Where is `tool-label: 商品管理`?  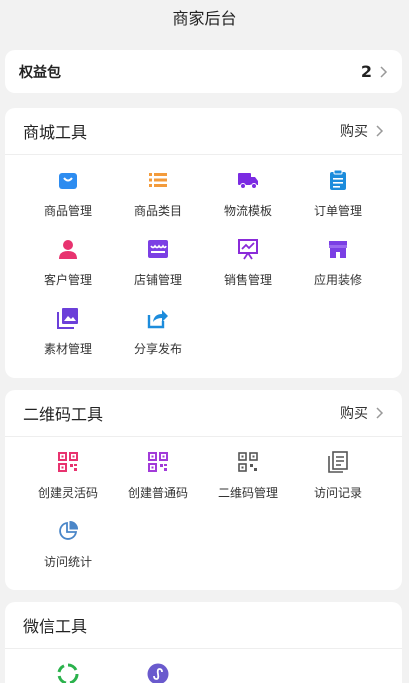
tool-label: 商品管理 is located at coordinates (67, 211).